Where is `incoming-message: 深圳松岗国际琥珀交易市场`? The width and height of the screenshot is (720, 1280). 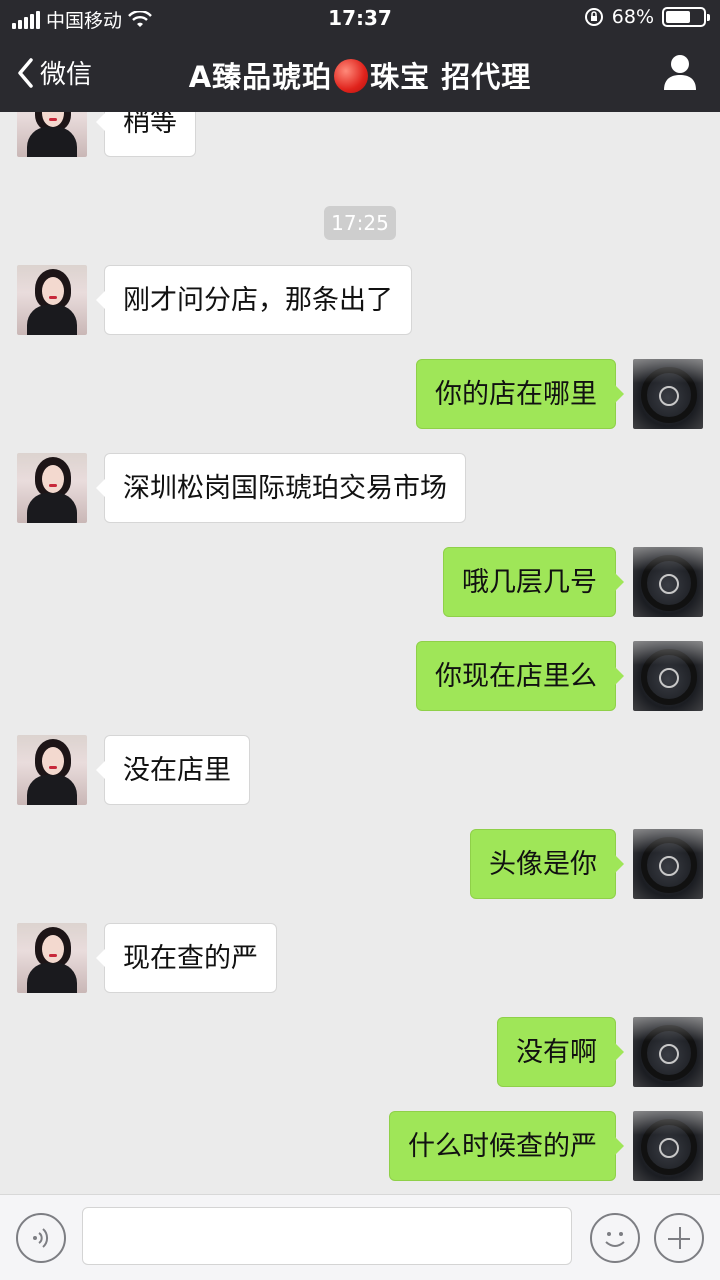
incoming-message: 深圳松岗国际琥珀交易市场 is located at coordinates (281, 488).